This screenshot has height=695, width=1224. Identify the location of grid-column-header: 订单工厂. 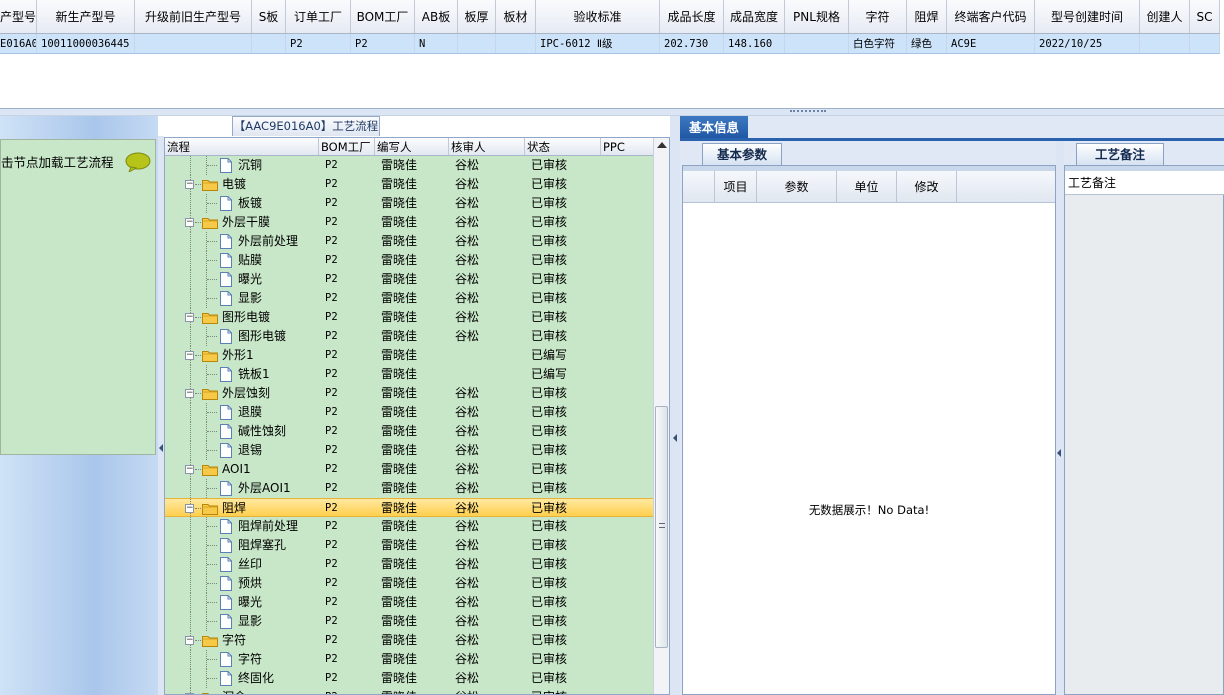
(318, 16).